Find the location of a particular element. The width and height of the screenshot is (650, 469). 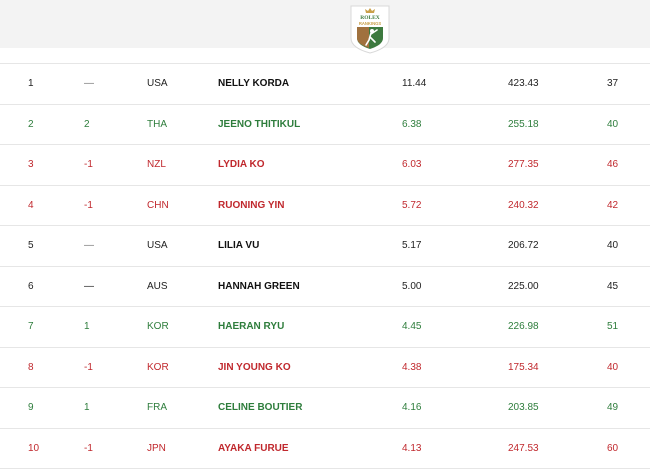

table-row: 8 -1 KOR JIN YOUNG KO 4.38 175.34 40 is located at coordinates (325, 367).